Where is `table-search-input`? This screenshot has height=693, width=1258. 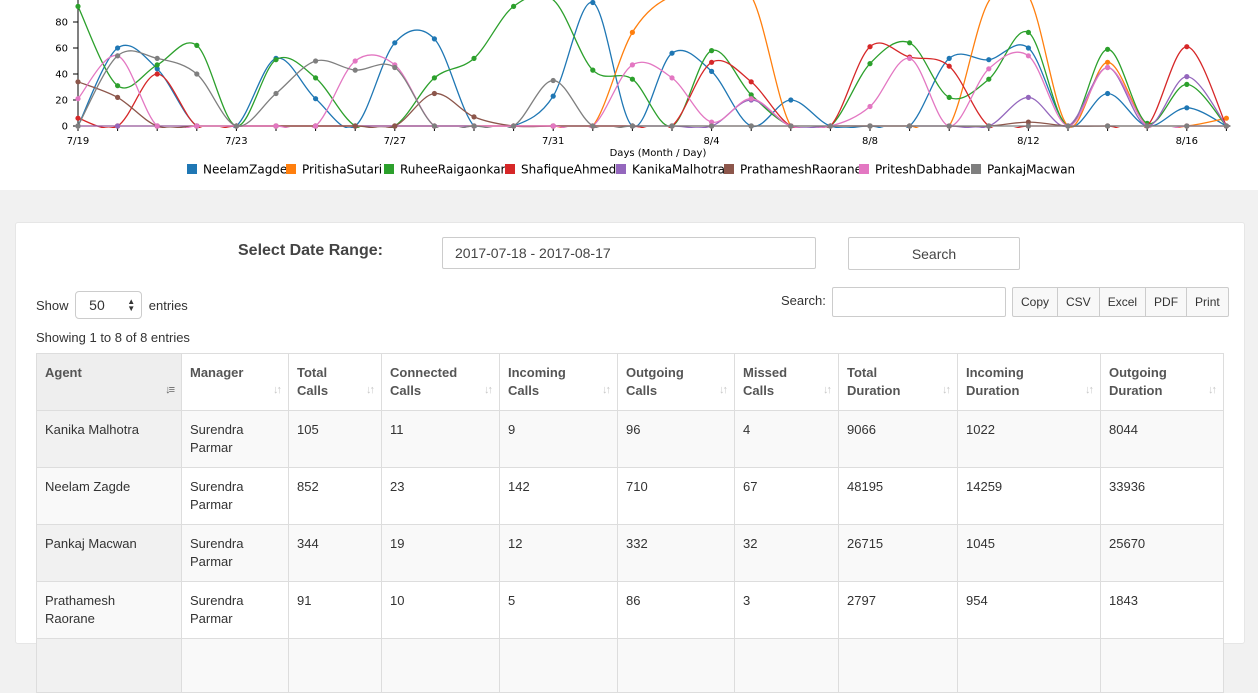
table-search-input is located at coordinates (919, 302).